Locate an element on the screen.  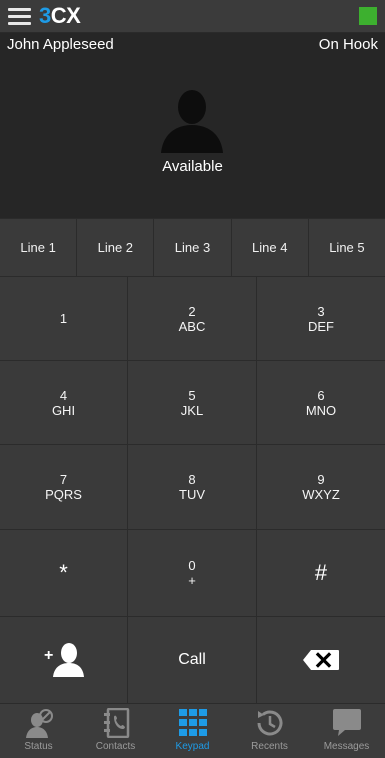
keypad-row: 4 GHI 5 JKL 6 MNO is located at coordinates (192, 403).